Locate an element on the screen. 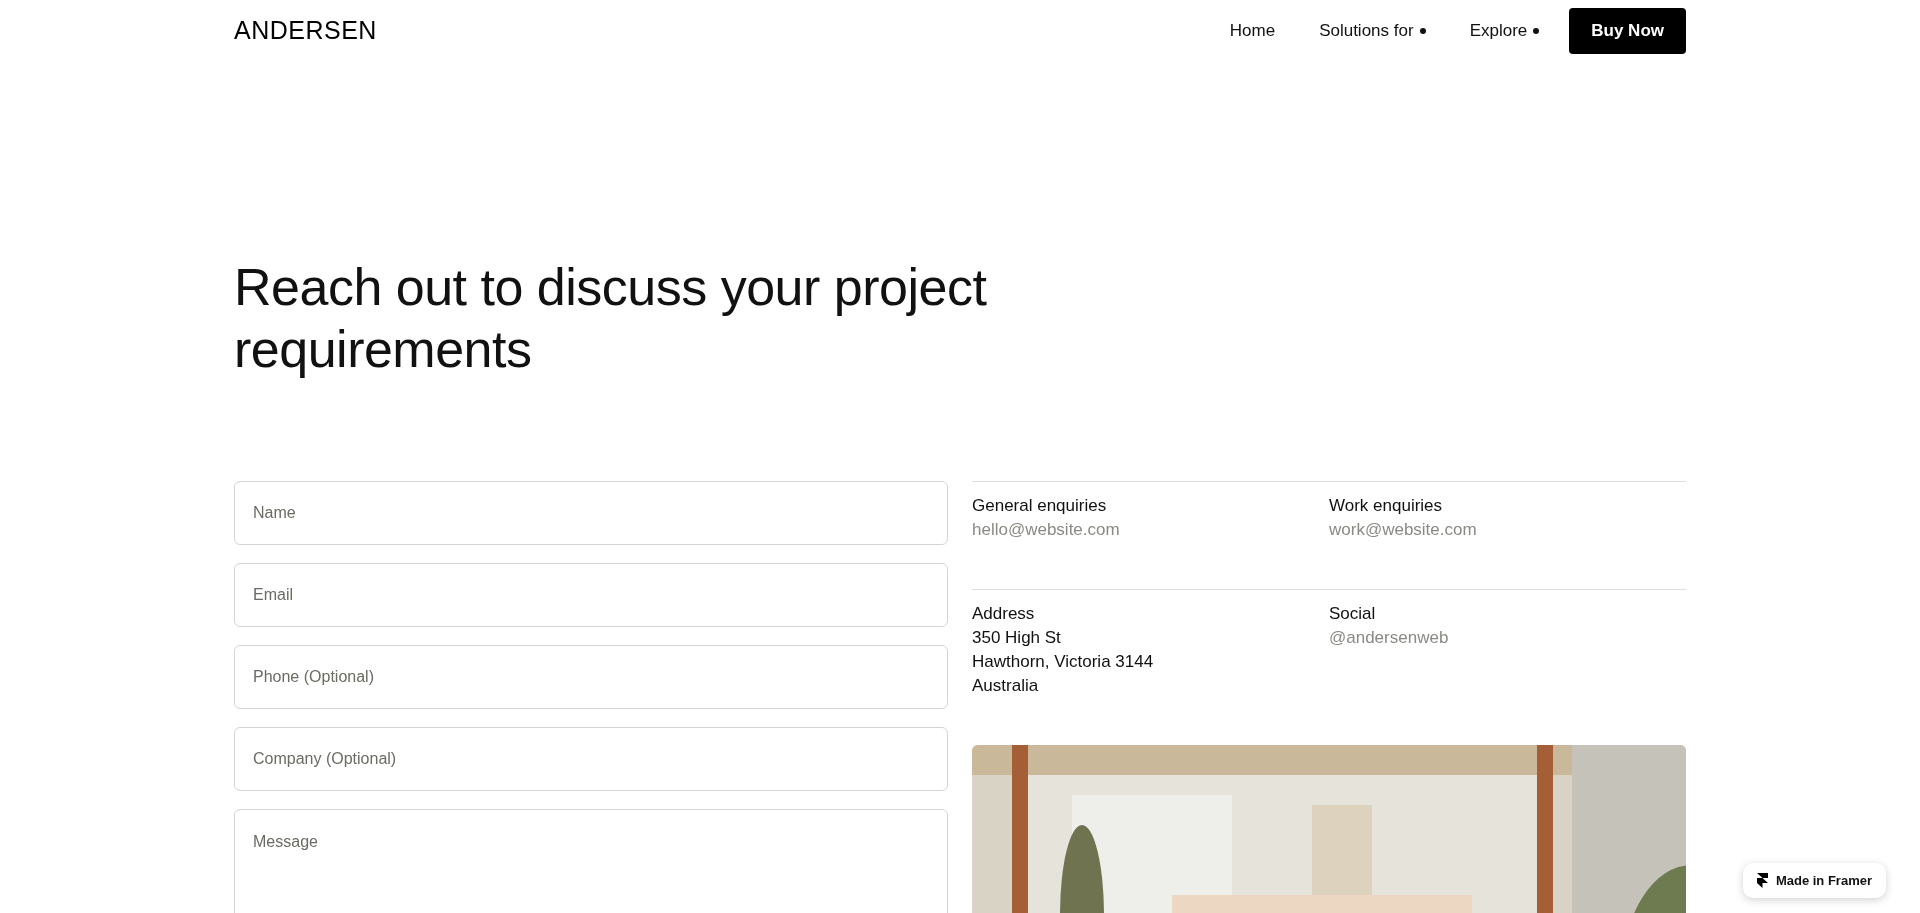 This screenshot has width=1920, height=913. brand-logo: ANDERSEN is located at coordinates (305, 31).